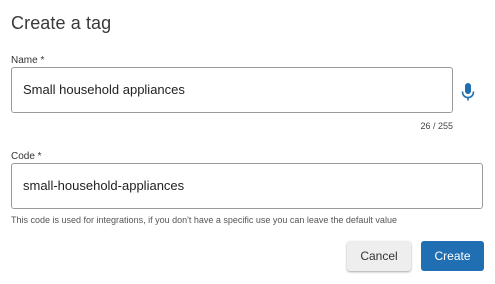 This screenshot has width=495, height=284. What do you see at coordinates (232, 90) in the screenshot?
I see `name-input: Small household appliances` at bounding box center [232, 90].